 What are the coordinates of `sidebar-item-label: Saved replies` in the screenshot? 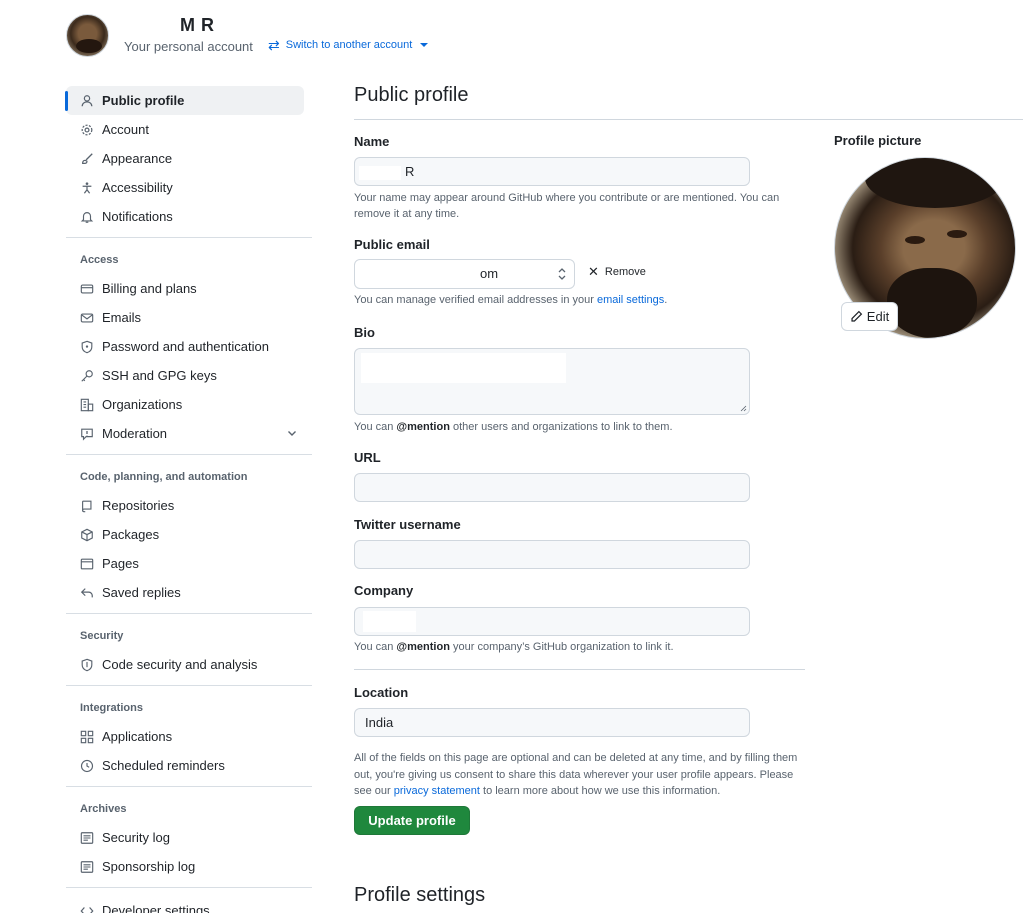 It's located at (141, 592).